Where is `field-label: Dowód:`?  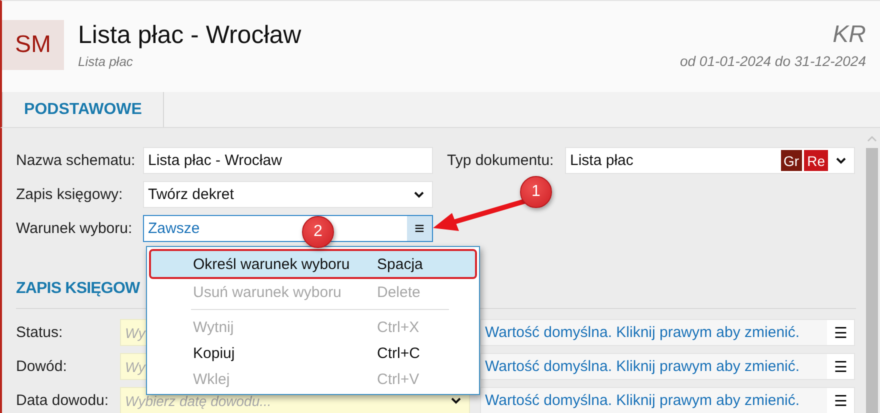
field-label: Dowód: is located at coordinates (42, 366).